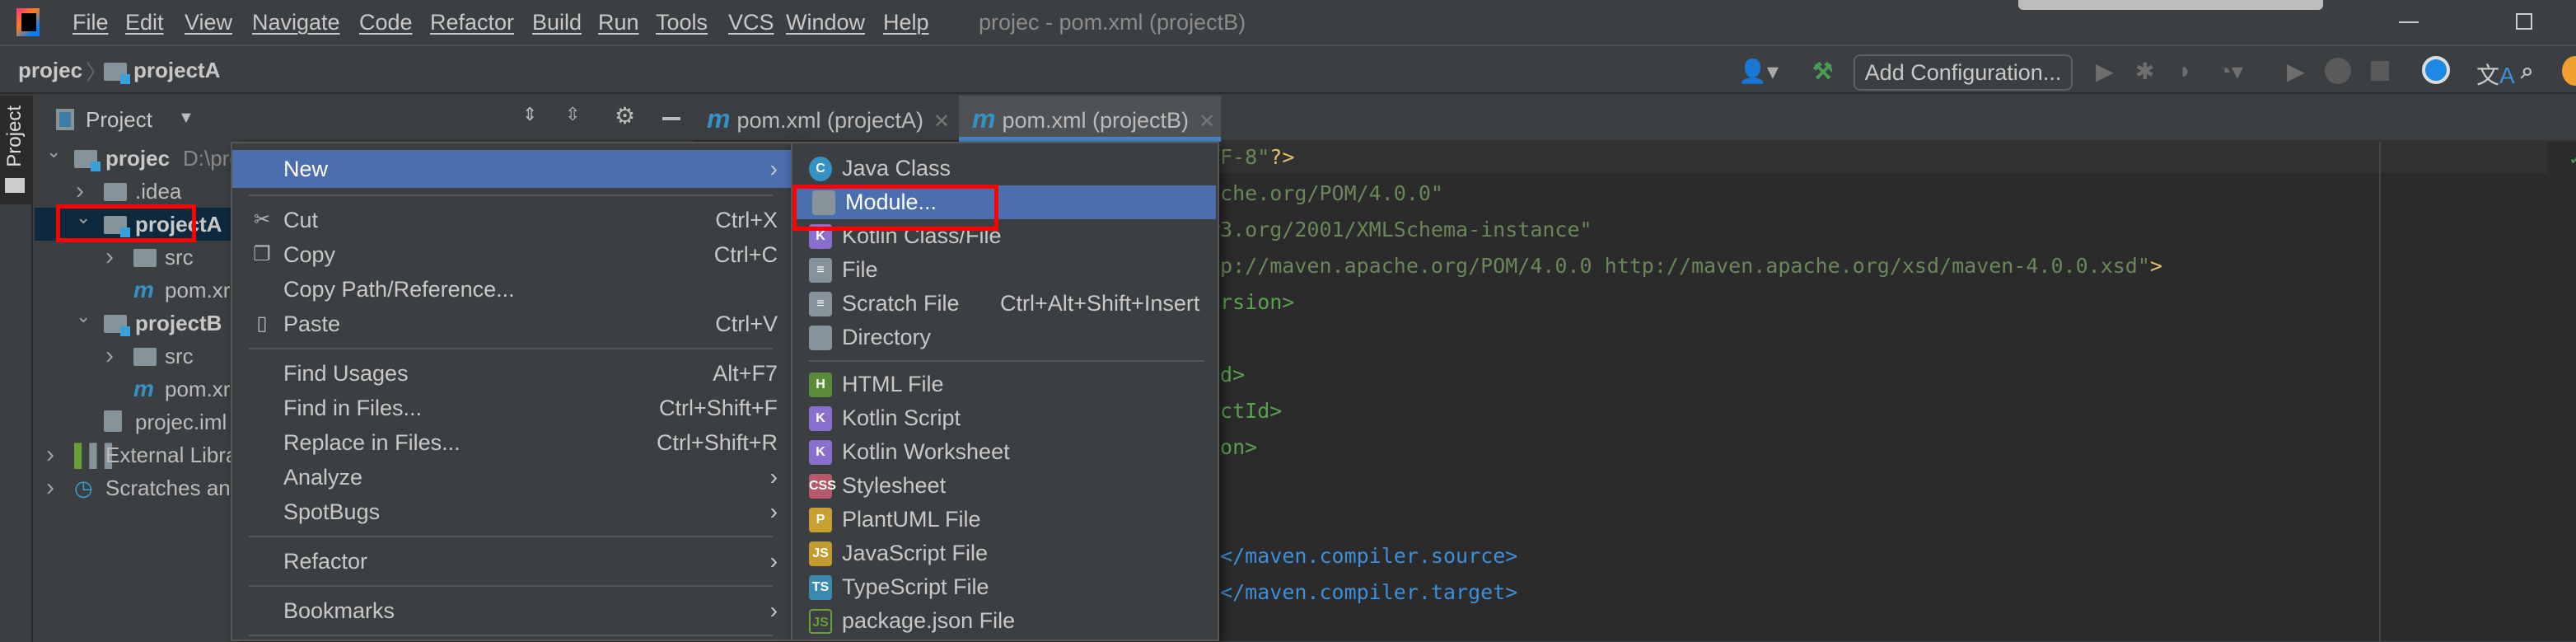  I want to click on menu-item-paste: ▯ Paste Ctrl+V, so click(511, 324).